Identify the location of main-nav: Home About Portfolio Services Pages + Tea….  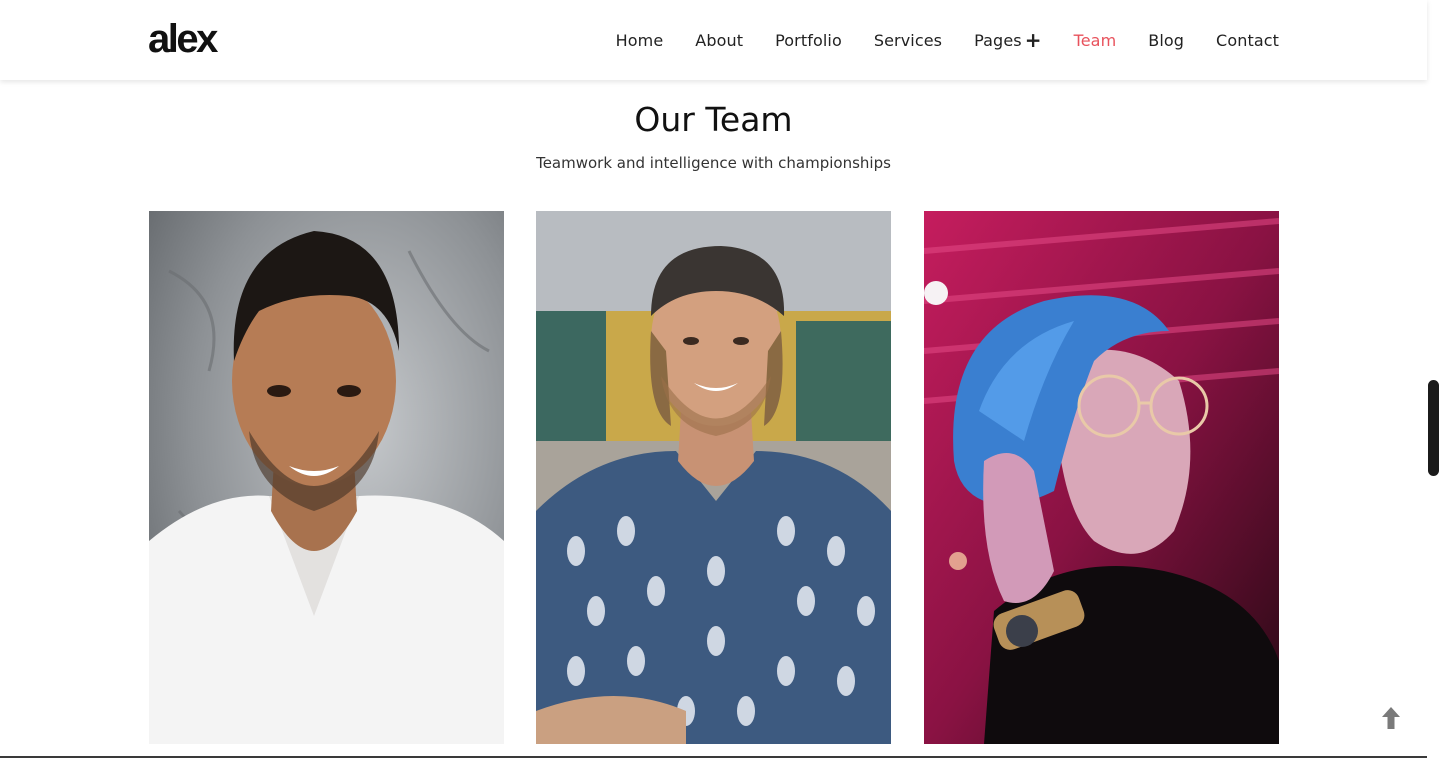
(931, 40).